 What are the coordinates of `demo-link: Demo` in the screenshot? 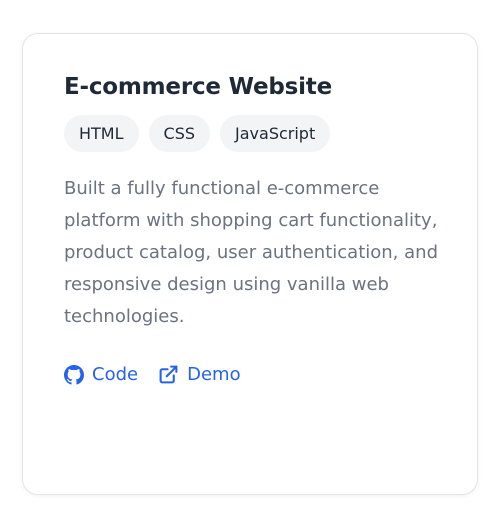 It's located at (199, 374).